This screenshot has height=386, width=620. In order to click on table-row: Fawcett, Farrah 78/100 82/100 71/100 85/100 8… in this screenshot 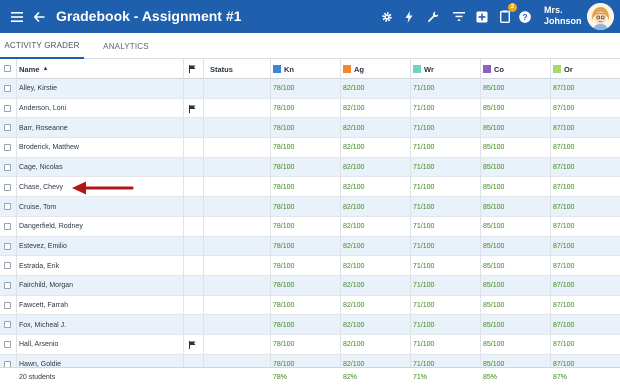, I will do `click(310, 306)`.